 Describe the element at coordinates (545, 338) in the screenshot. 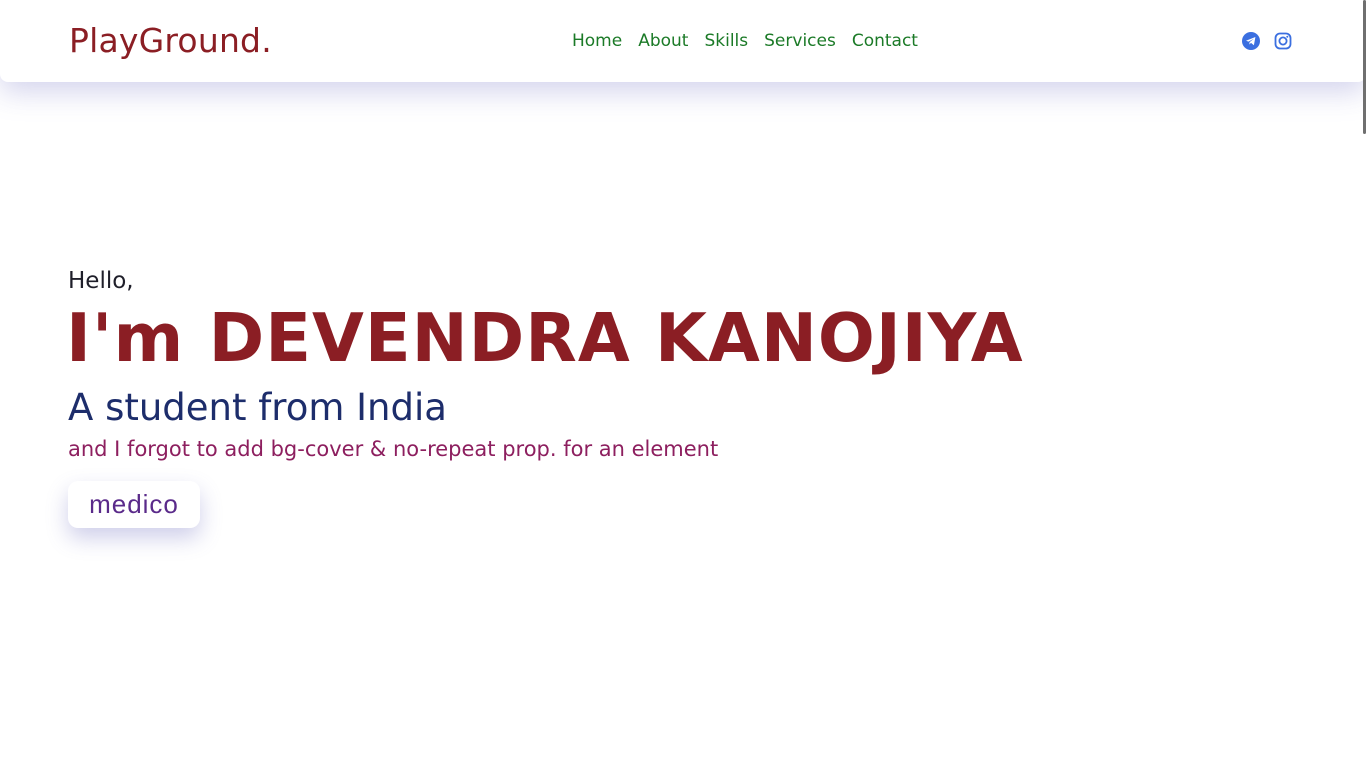

I see `hero-name: I'm DEVENDRA KANOJIYA` at that location.